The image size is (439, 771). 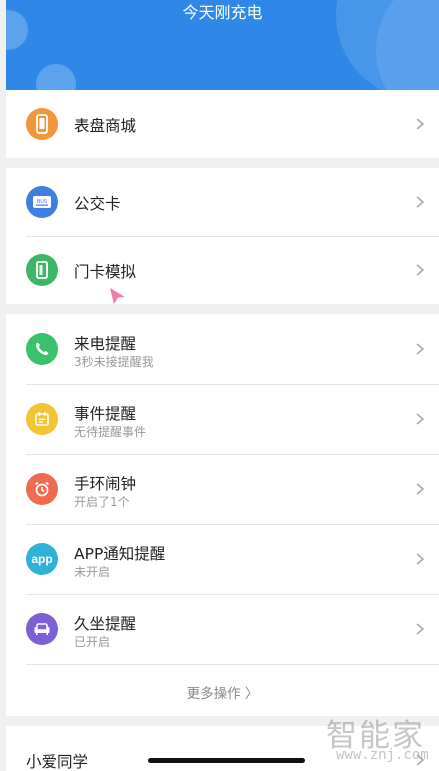 I want to click on svg-text: BUS, so click(x=42, y=202).